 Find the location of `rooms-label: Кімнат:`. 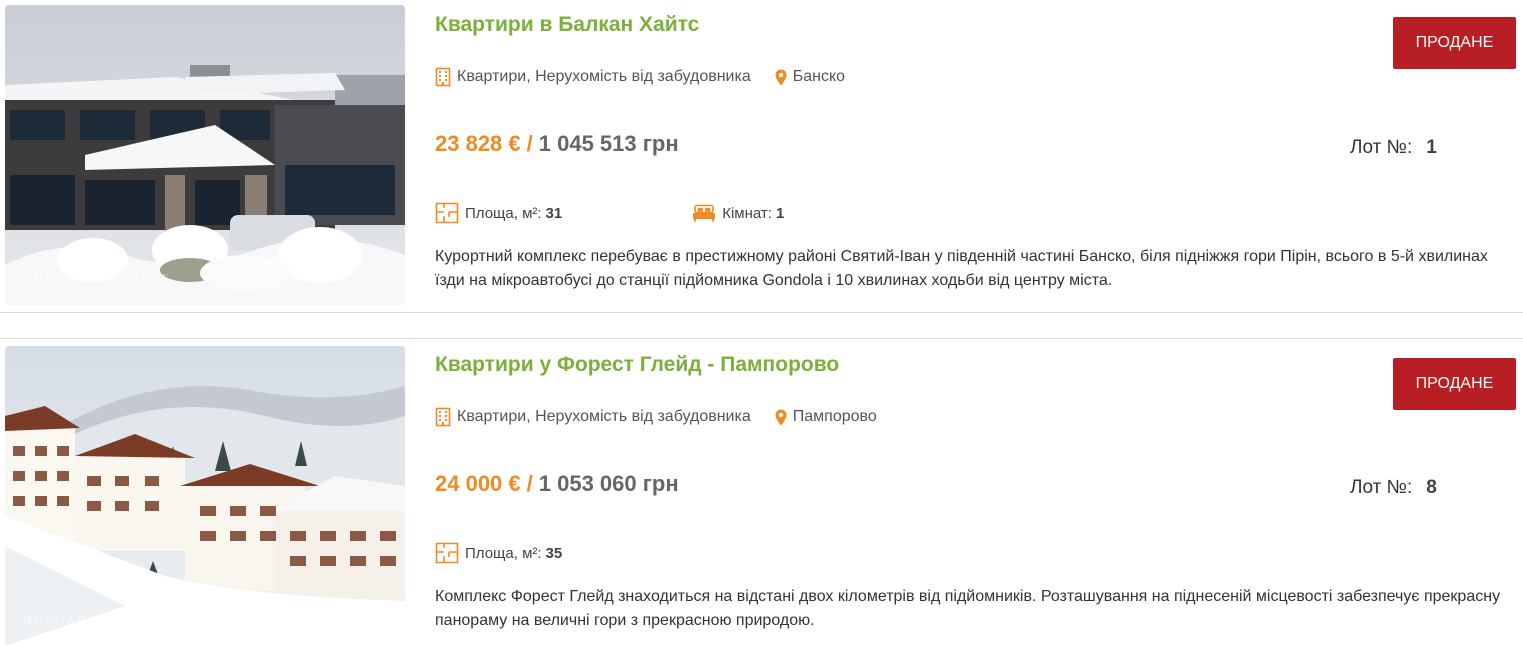

rooms-label: Кімнат: is located at coordinates (747, 213).